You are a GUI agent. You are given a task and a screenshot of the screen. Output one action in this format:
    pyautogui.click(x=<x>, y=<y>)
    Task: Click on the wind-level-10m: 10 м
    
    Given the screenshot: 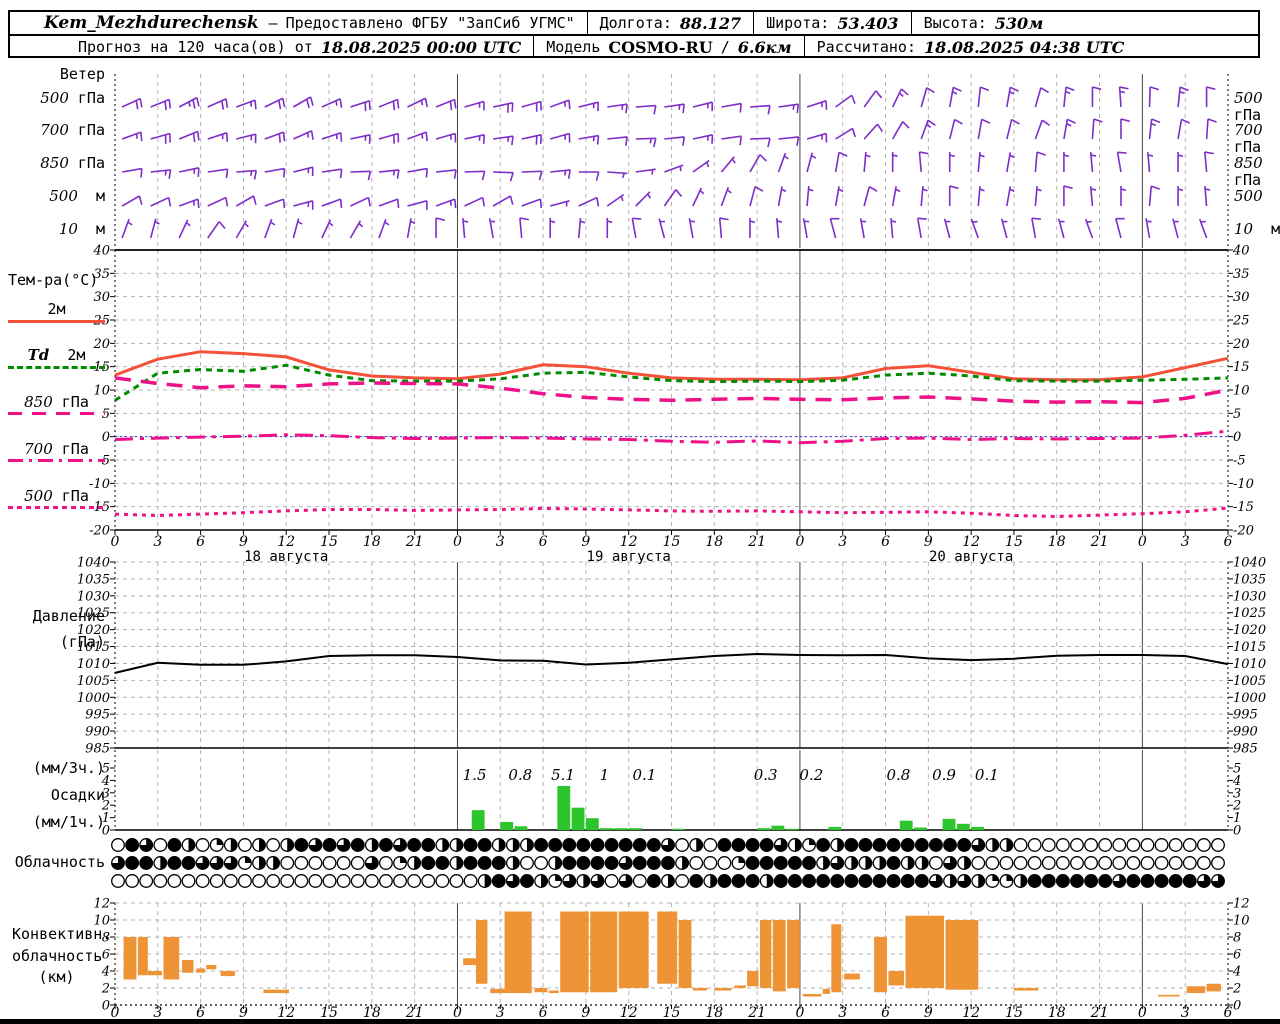 What is the action you would take?
    pyautogui.click(x=81, y=229)
    